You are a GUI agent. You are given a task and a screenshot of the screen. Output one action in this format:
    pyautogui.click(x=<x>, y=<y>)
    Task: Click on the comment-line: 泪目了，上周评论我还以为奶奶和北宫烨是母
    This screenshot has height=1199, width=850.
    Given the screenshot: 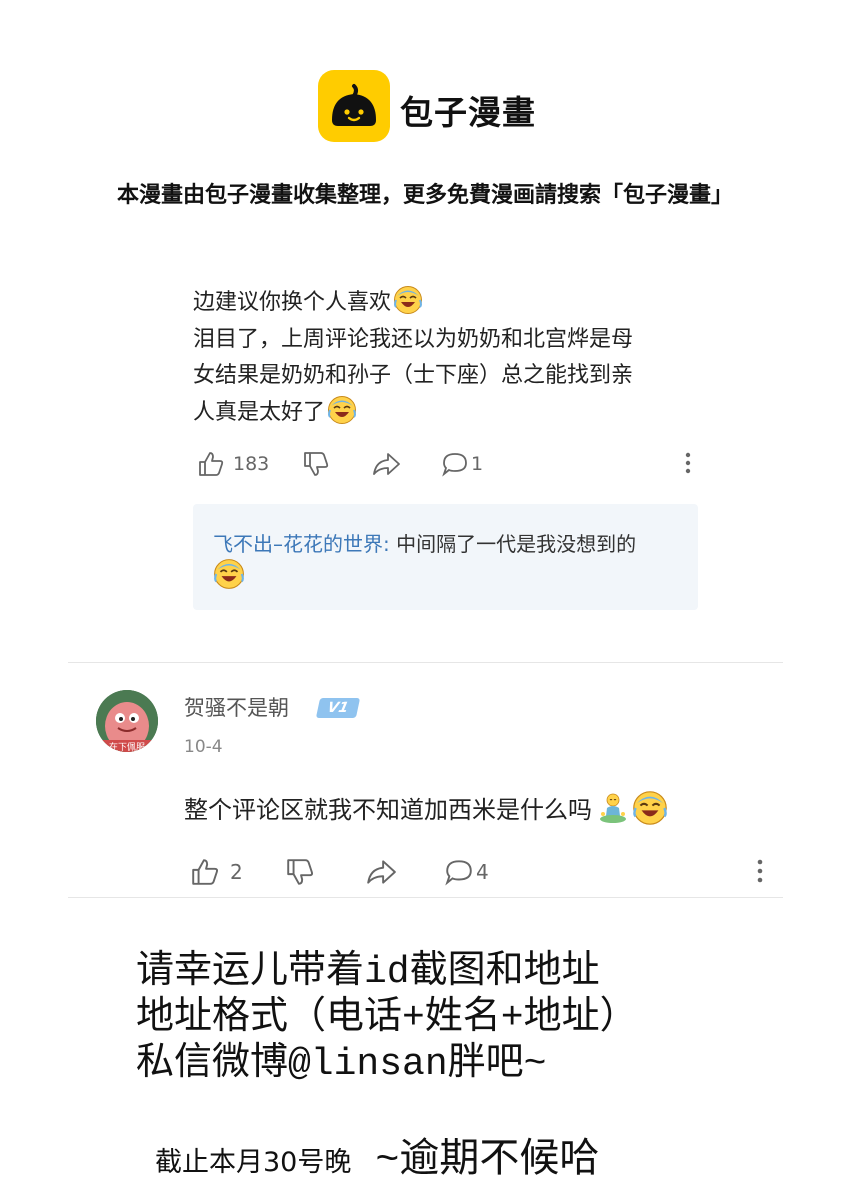 What is the action you would take?
    pyautogui.click(x=413, y=339)
    